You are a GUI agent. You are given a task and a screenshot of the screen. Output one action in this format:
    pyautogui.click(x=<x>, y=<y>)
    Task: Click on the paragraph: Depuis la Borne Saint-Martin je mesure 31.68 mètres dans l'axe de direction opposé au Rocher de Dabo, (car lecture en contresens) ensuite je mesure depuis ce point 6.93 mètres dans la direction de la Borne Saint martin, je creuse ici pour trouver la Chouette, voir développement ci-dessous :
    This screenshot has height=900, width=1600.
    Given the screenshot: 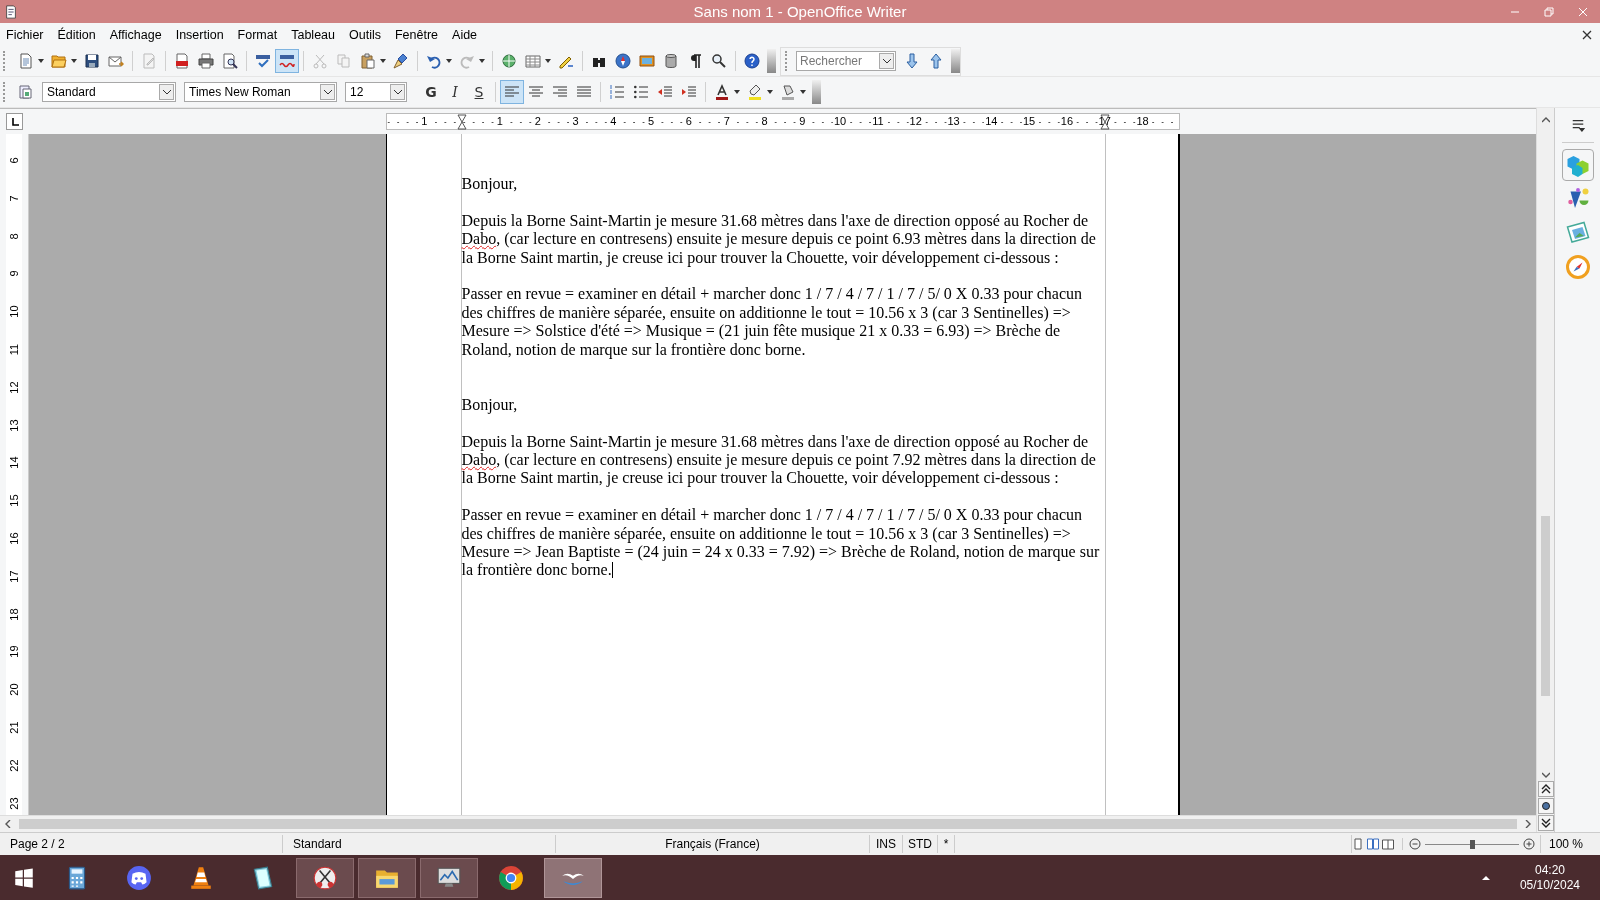 What is the action you would take?
    pyautogui.click(x=779, y=239)
    